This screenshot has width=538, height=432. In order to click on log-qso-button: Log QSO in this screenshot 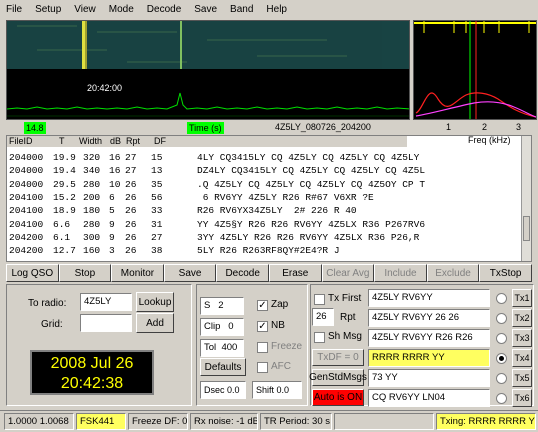, I will do `click(32, 273)`.